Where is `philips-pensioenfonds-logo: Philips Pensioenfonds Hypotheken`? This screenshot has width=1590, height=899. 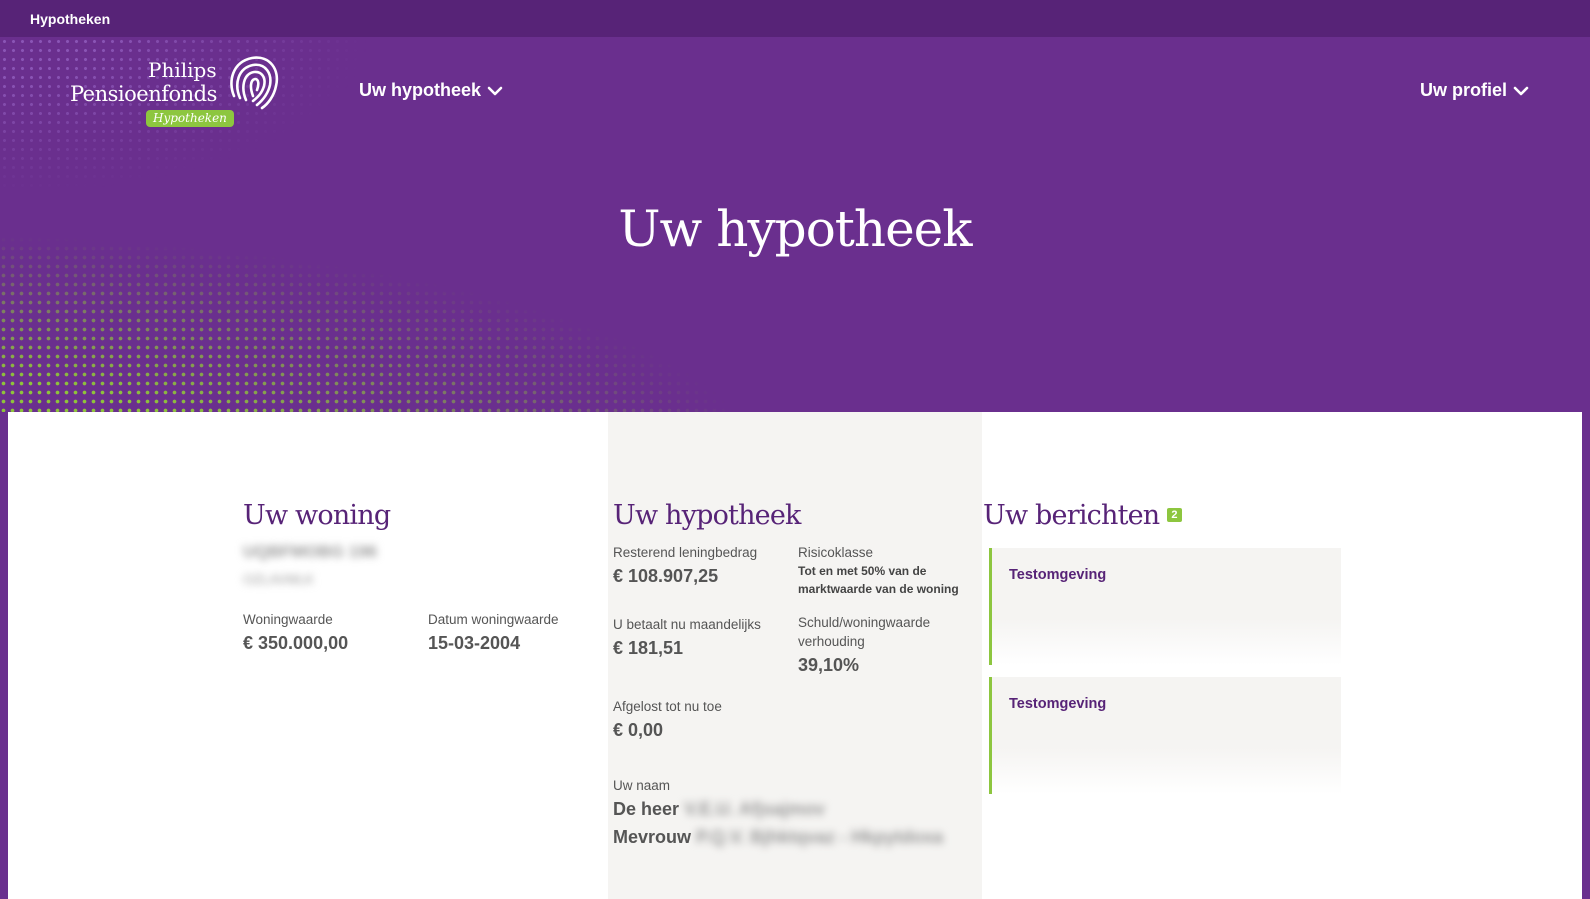
philips-pensioenfonds-logo: Philips Pensioenfonds Hypotheken is located at coordinates (180, 92).